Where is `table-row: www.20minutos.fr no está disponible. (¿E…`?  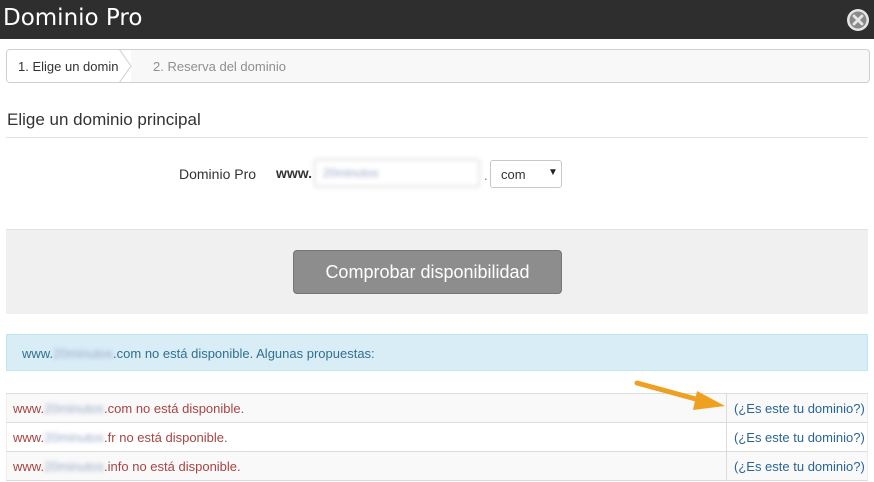
table-row: www.20minutos.fr no está disponible. (¿E… is located at coordinates (437, 437).